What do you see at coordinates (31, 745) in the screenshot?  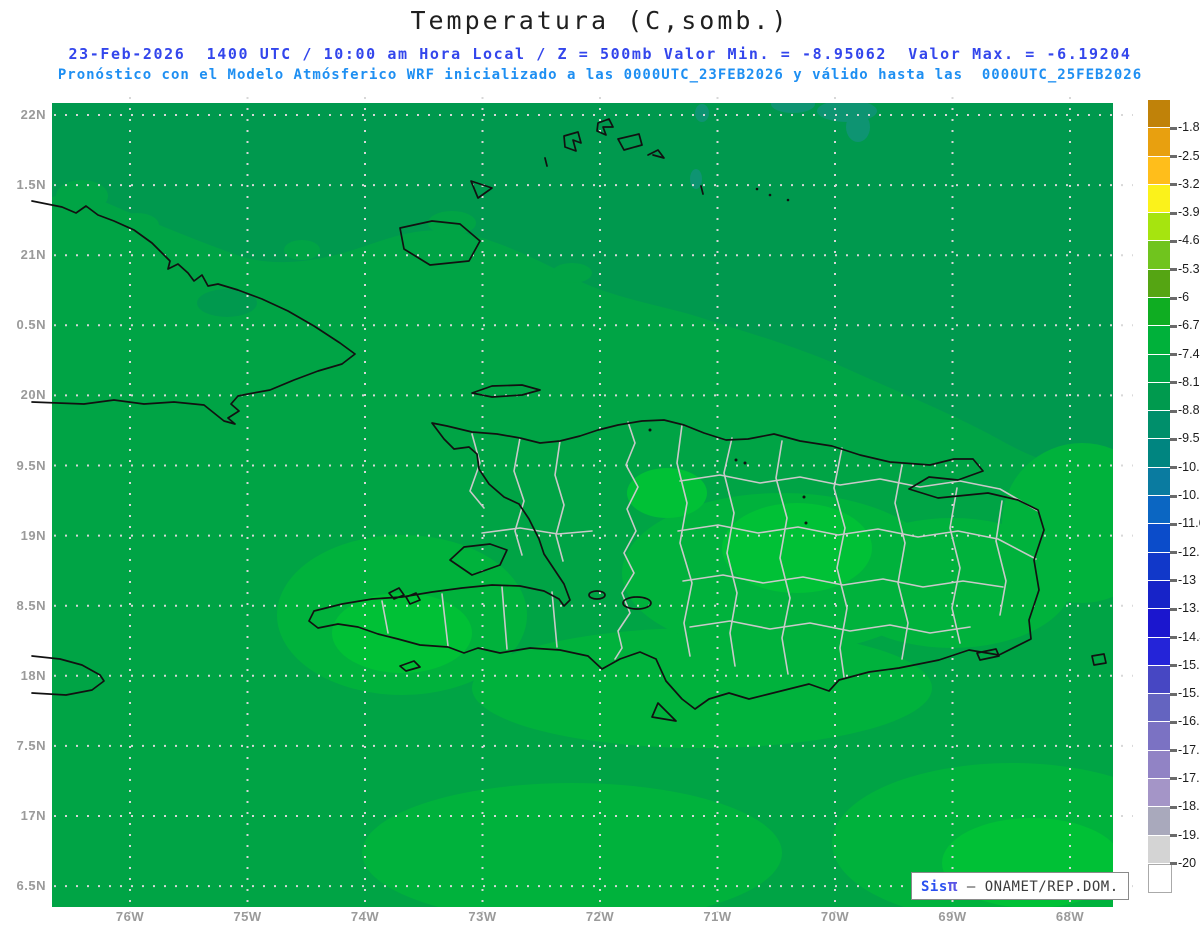 I see `lat-label: 7.5N` at bounding box center [31, 745].